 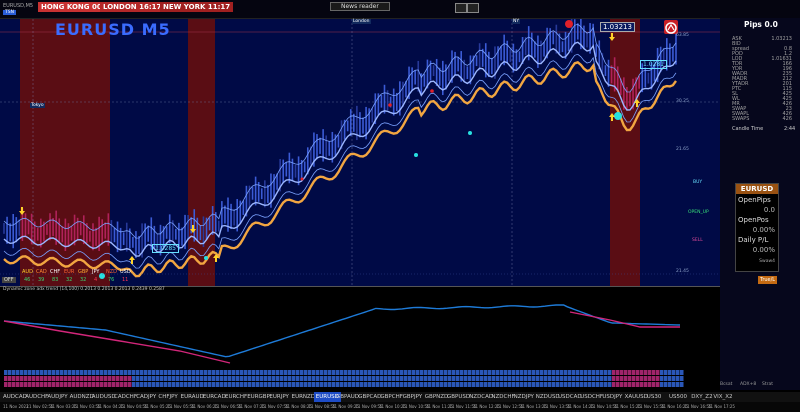 I want to click on window-restore-icon, so click(x=473, y=8).